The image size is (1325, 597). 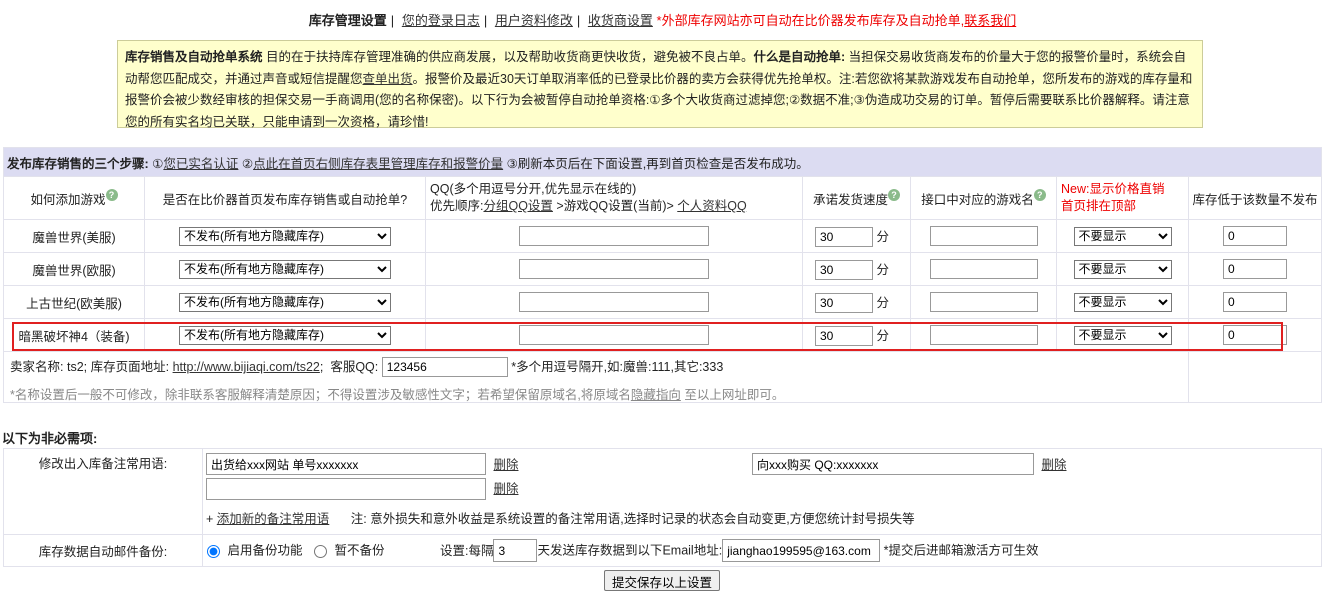 What do you see at coordinates (856, 198) in the screenshot?
I see `header-speed: 承诺发货速度?` at bounding box center [856, 198].